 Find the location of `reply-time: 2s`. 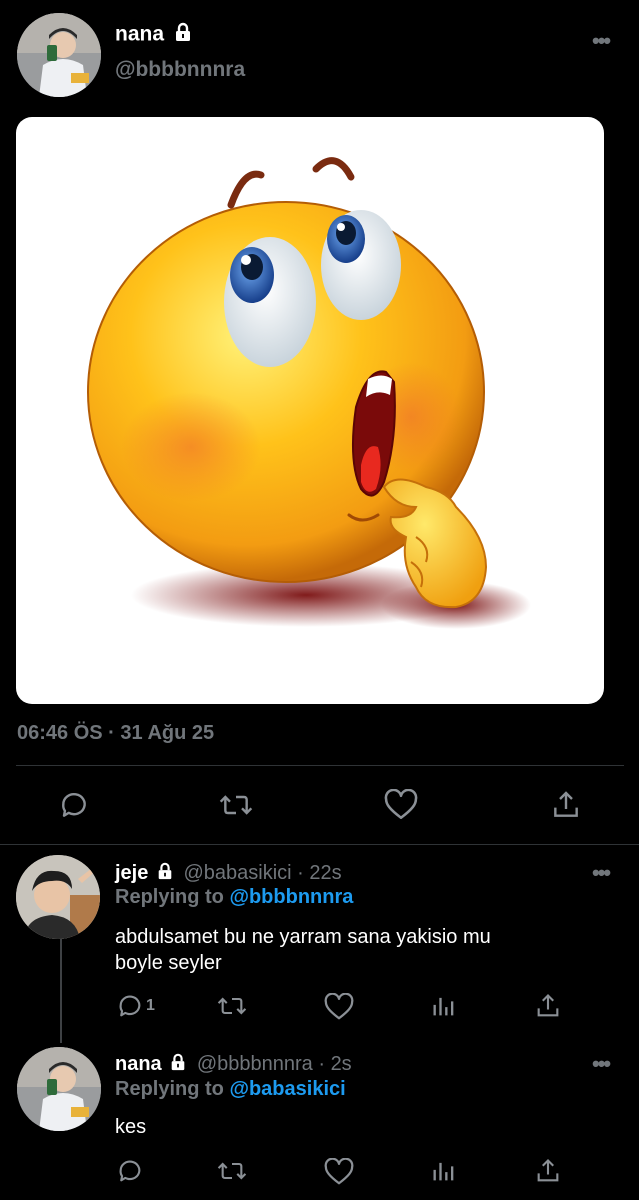

reply-time: 2s is located at coordinates (341, 1064).